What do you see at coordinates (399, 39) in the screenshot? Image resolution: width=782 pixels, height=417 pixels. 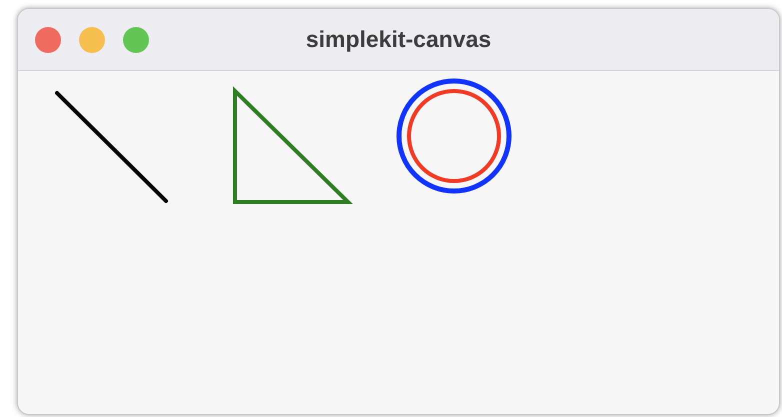 I see `window-title: simplekit-canvas` at bounding box center [399, 39].